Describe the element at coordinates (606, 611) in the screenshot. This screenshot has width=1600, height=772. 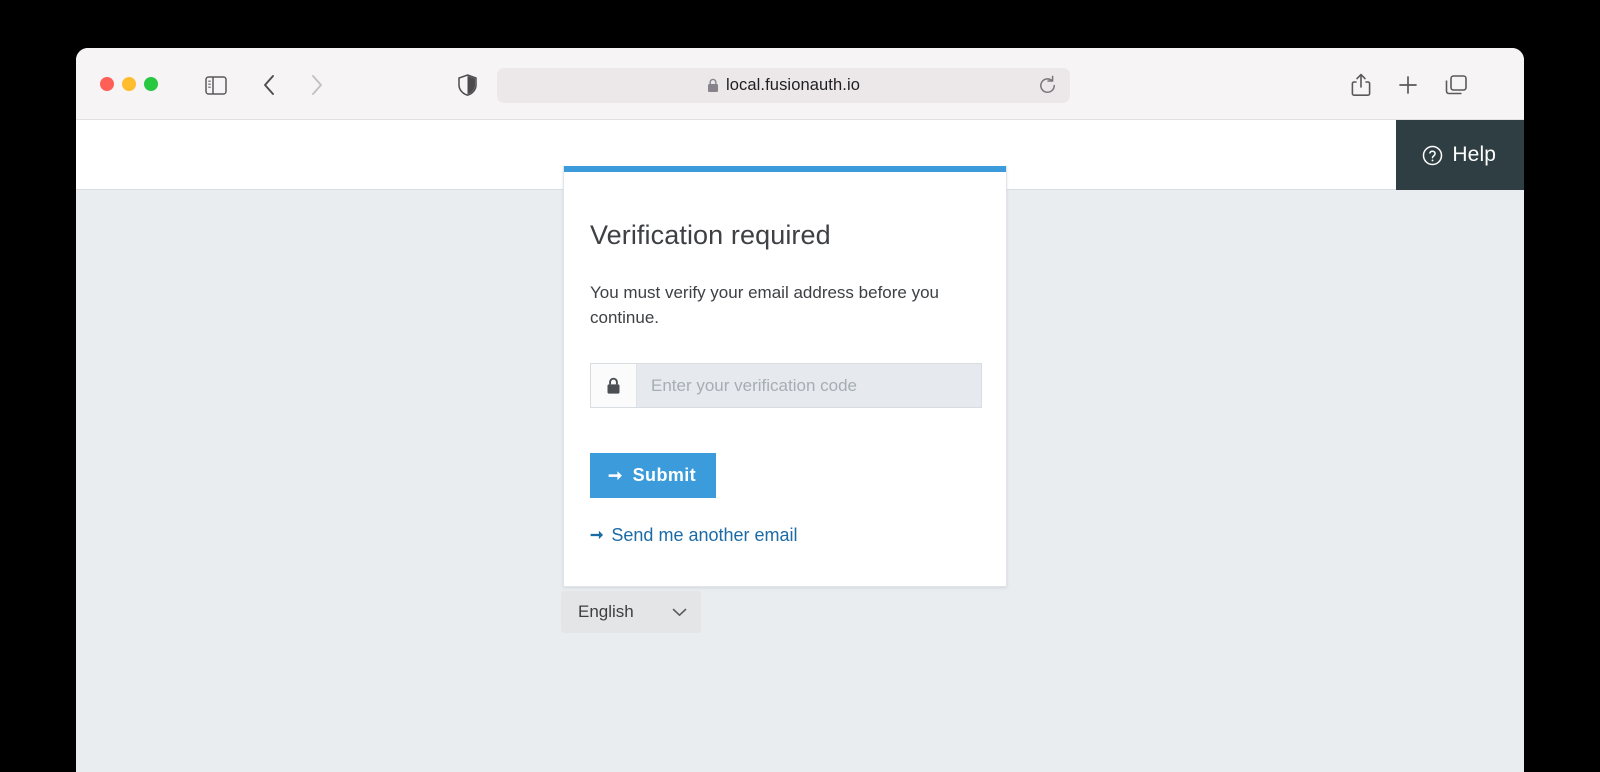
I see `language-select-value: English` at that location.